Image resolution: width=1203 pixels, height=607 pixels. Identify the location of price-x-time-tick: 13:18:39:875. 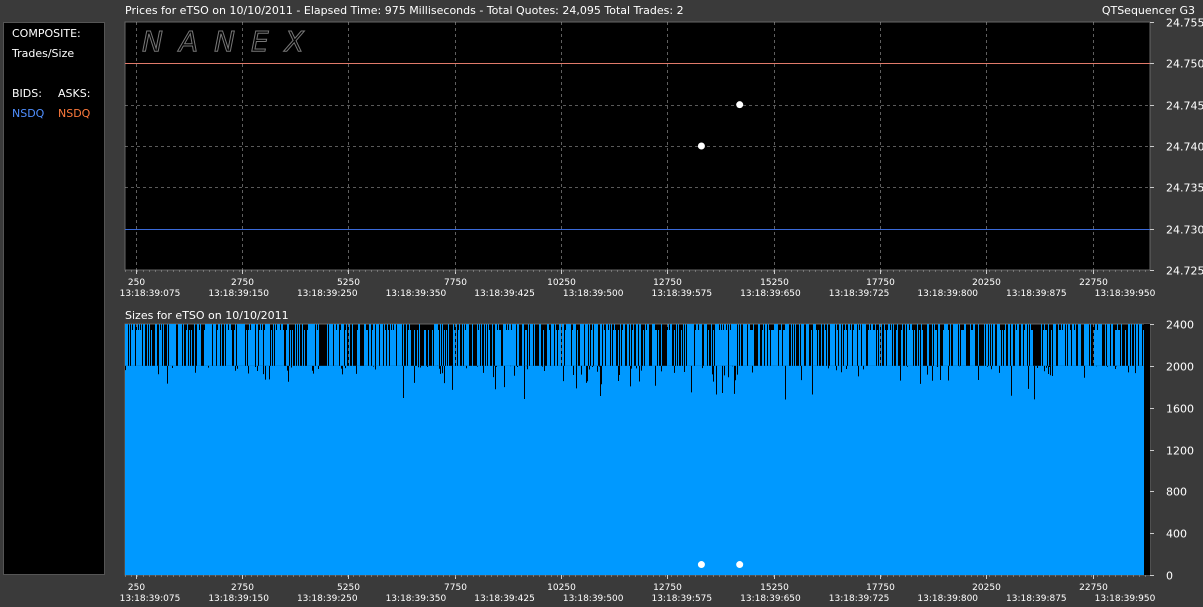
(1036, 294).